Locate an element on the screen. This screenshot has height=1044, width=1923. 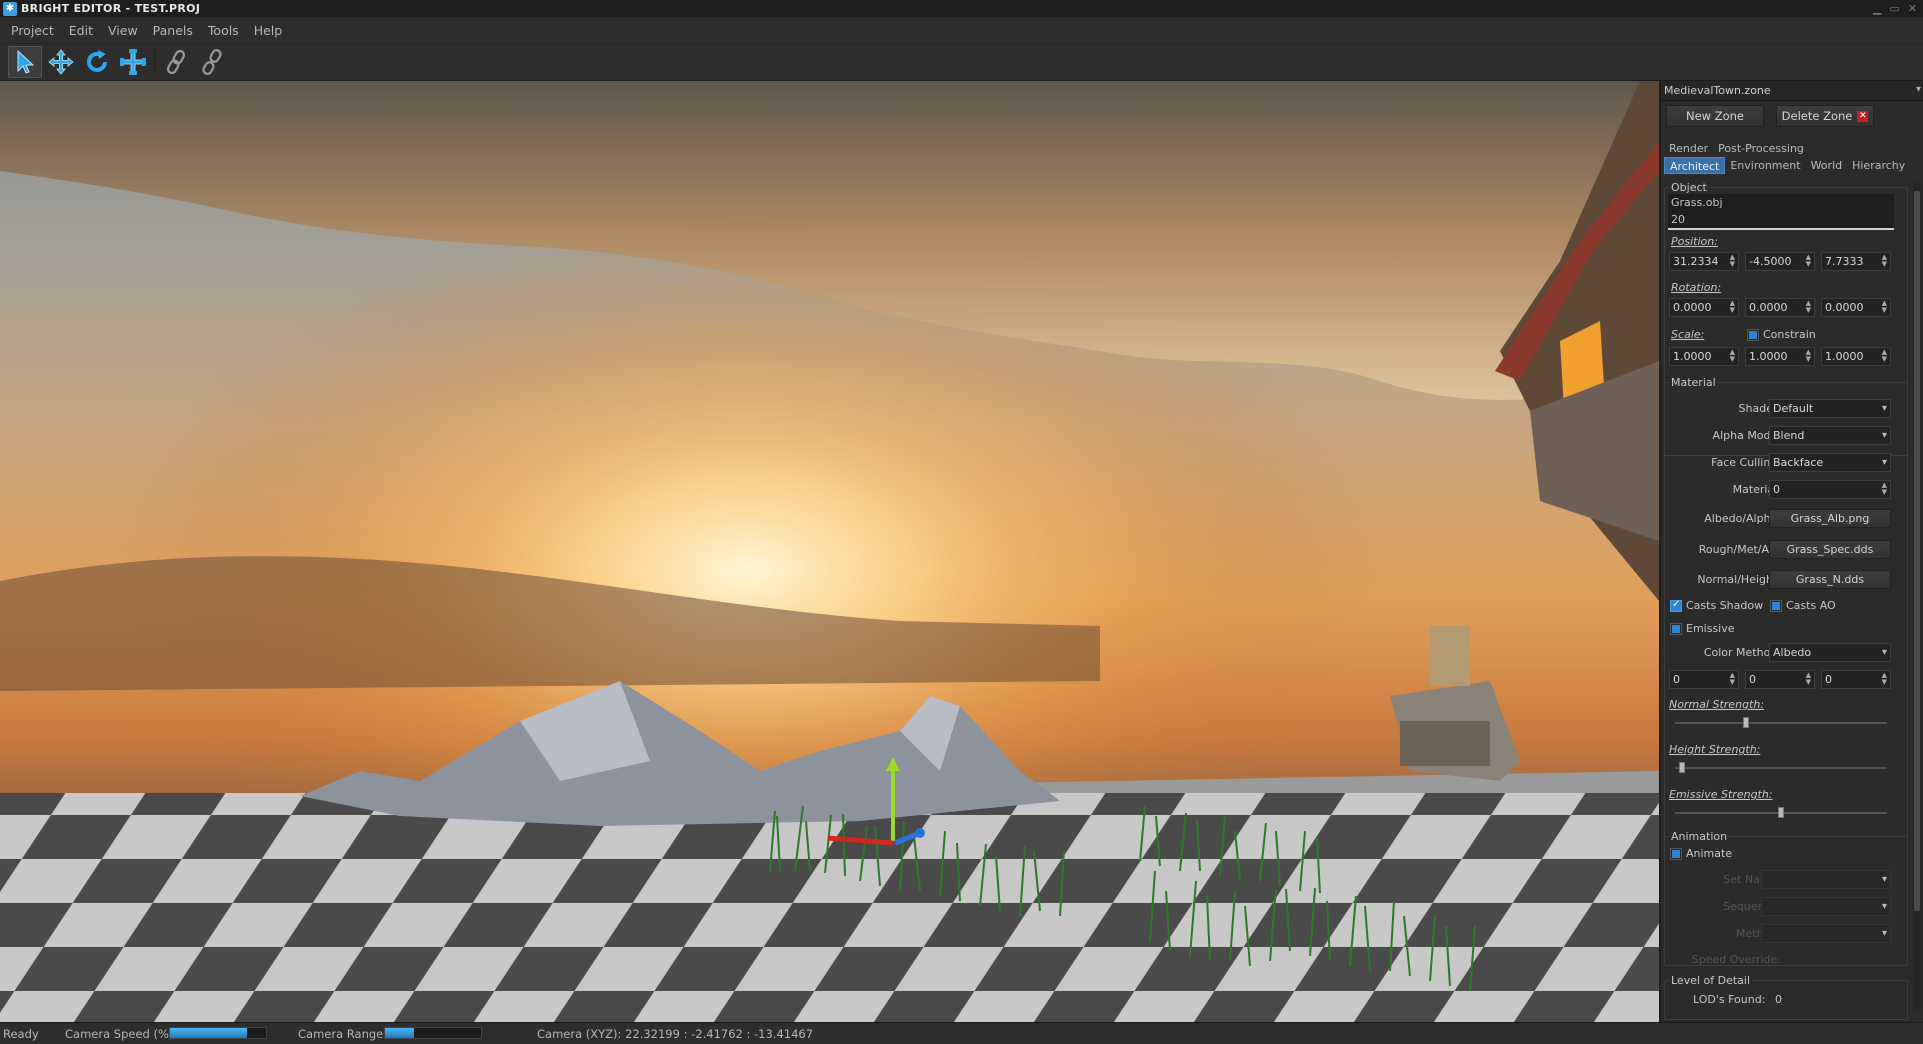
scale-tool-button is located at coordinates (133, 62).